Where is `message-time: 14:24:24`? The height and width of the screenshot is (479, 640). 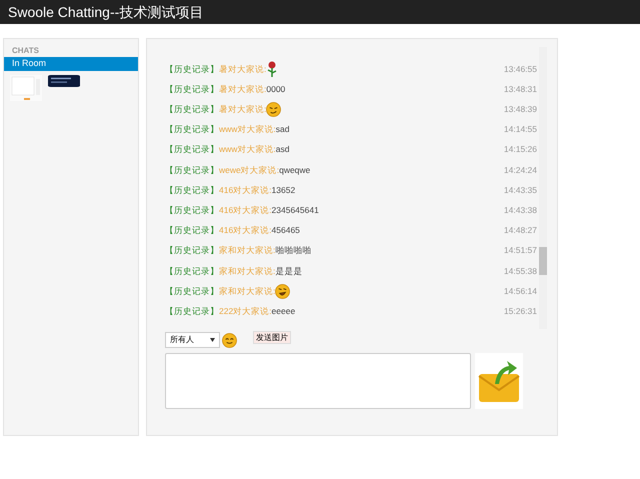
message-time: 14:24:24 is located at coordinates (520, 170).